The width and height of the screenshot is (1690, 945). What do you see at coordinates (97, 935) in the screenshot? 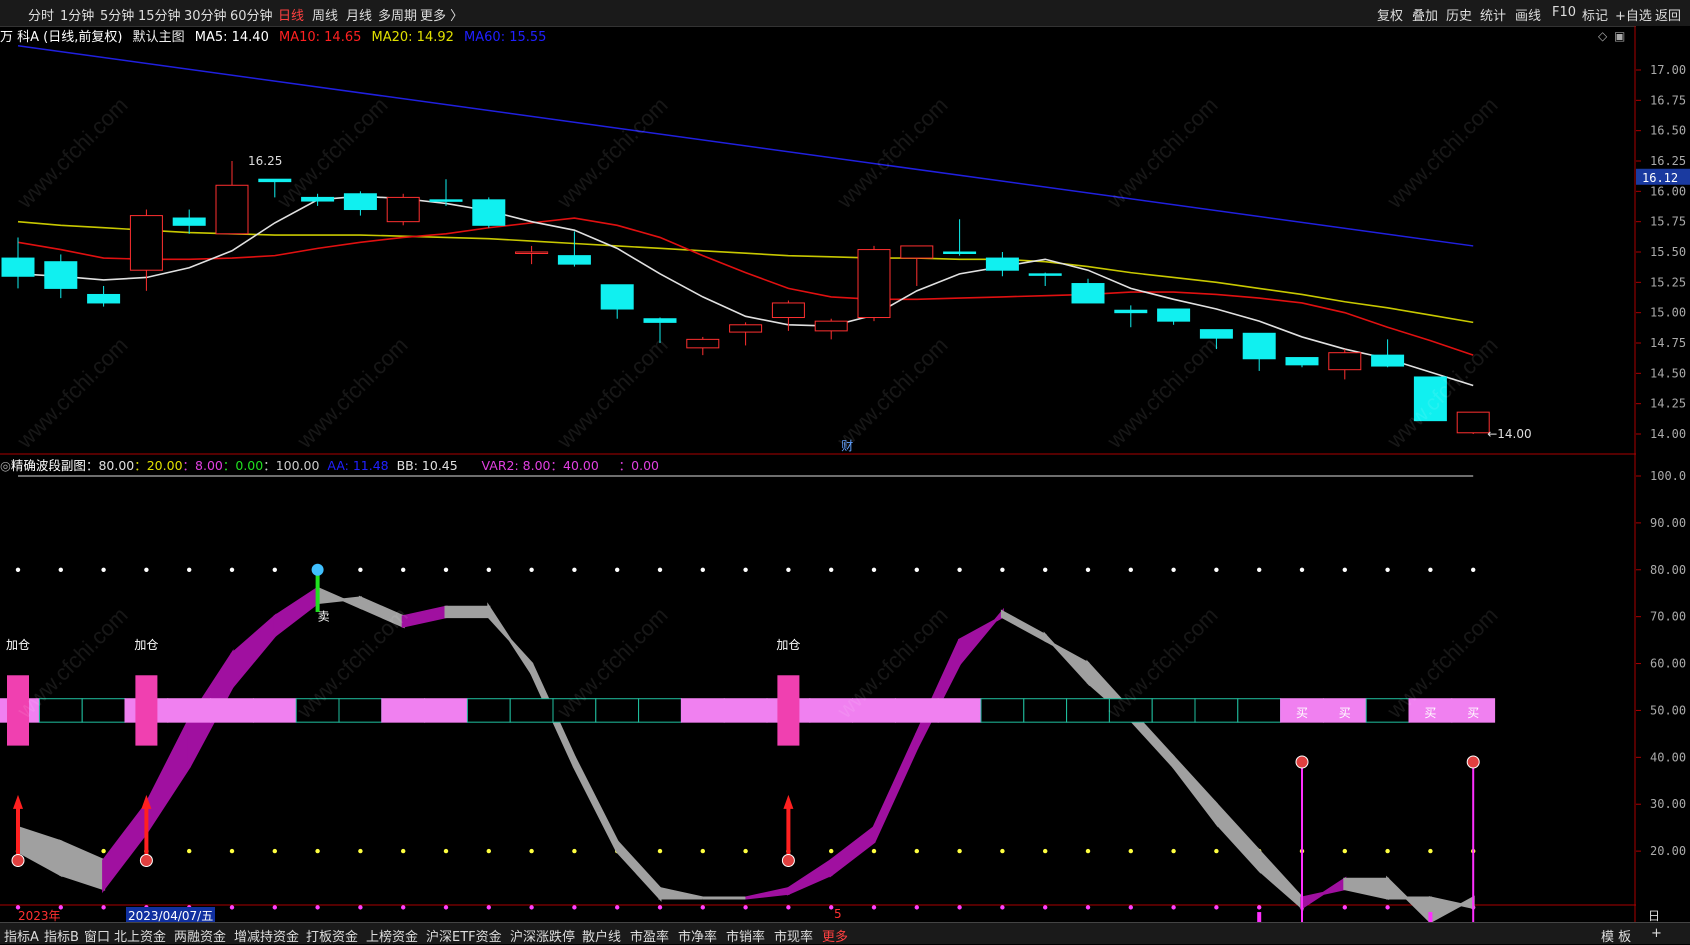
I see `bottom-tab-2: 窗口` at bounding box center [97, 935].